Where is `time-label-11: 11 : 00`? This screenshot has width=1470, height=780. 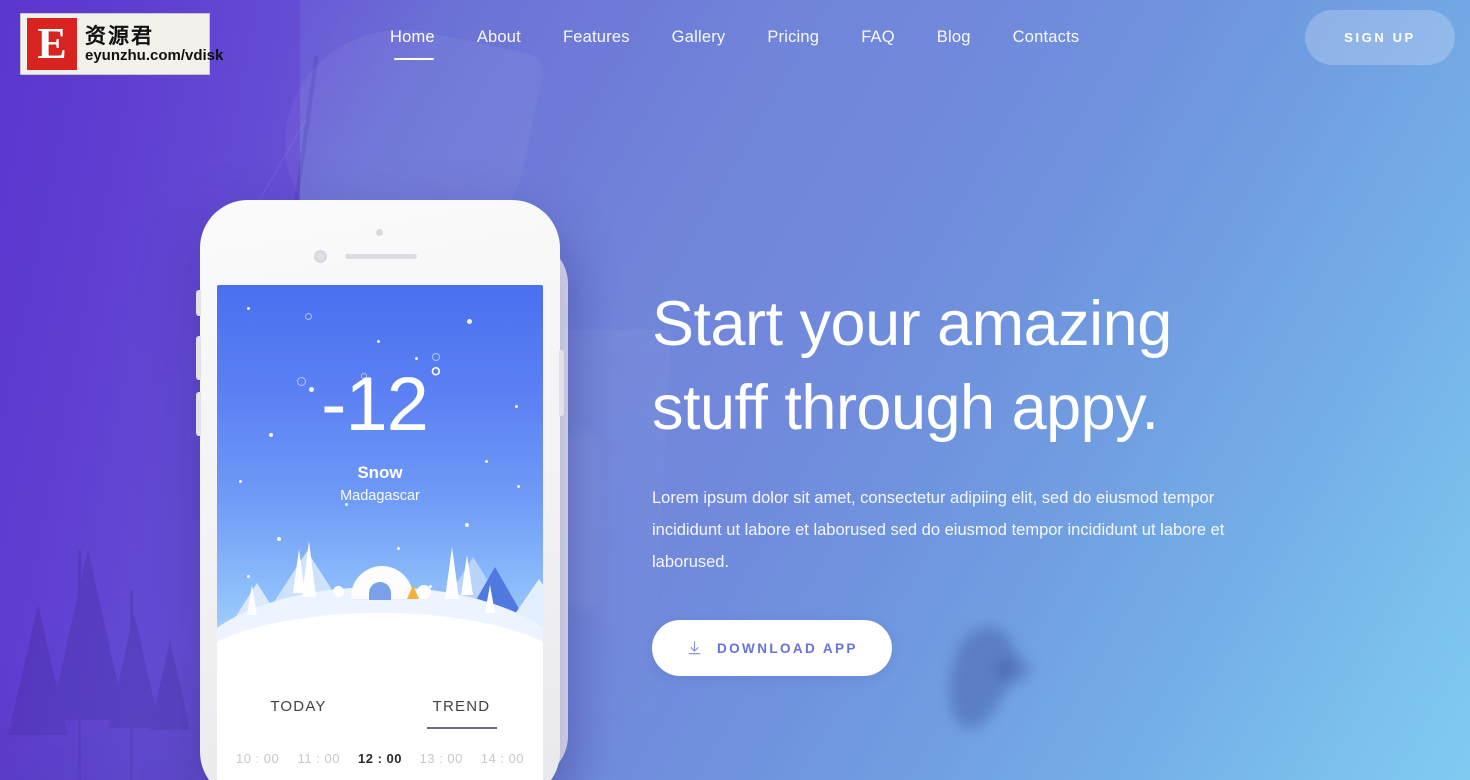
time-label-11: 11 : 00 is located at coordinates (318, 758).